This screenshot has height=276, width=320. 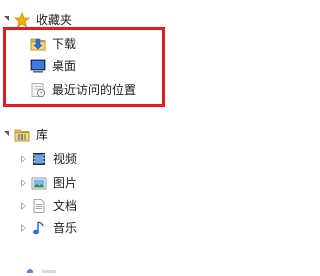 I want to click on libraries-label: 库, so click(x=42, y=135).